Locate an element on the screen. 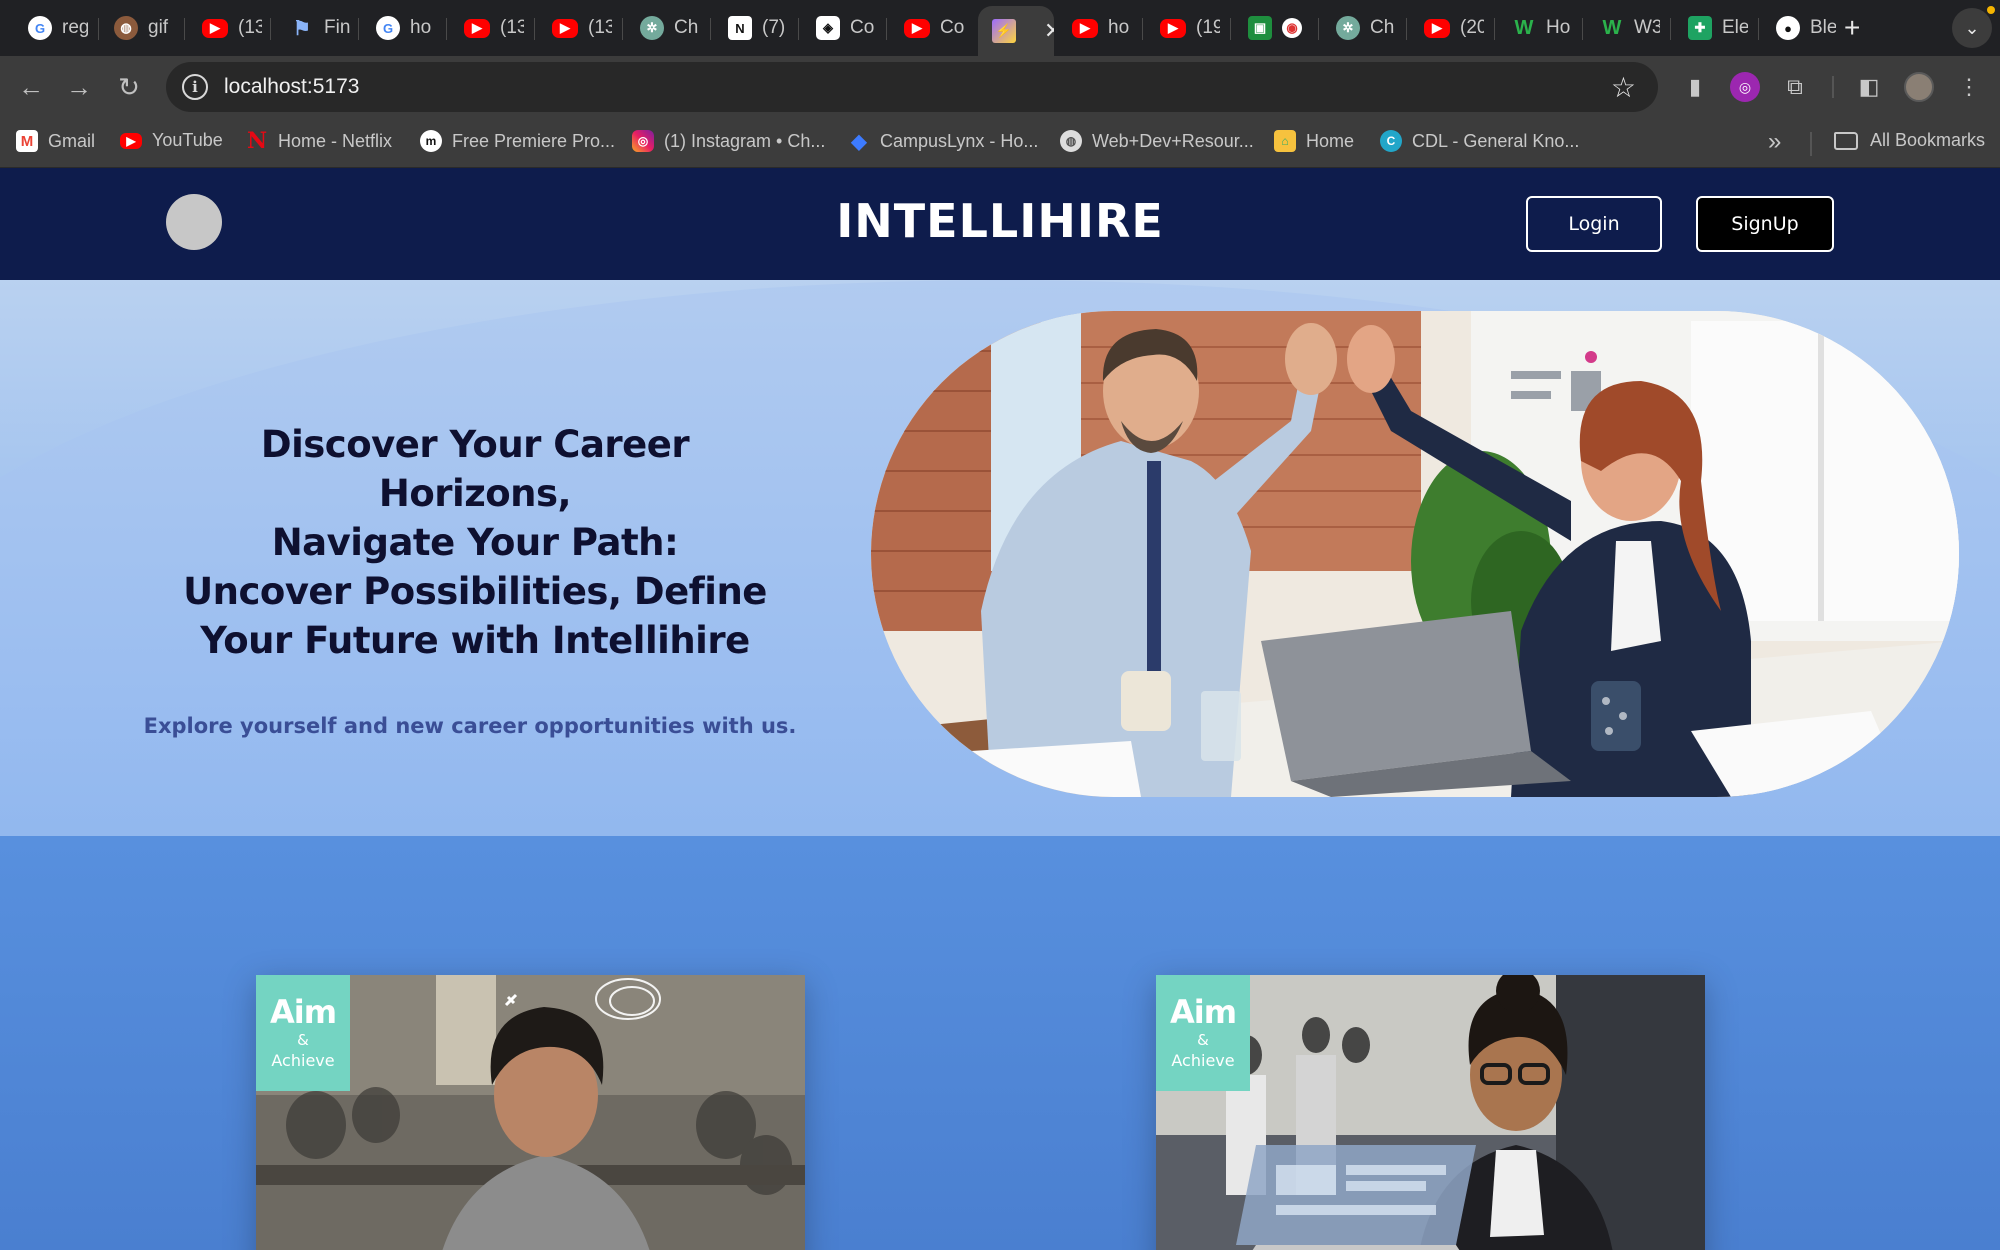 The image size is (2000, 1250). tab-codepen: ◈ Co is located at coordinates (839, 28).